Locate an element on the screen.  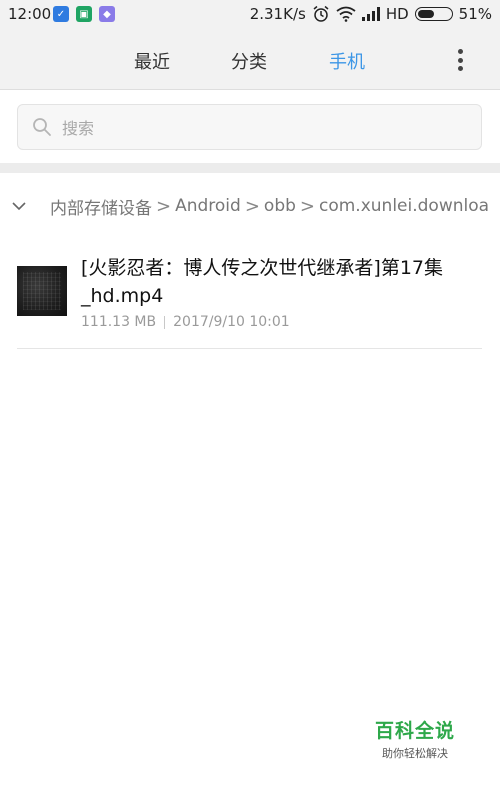
file-date: 2017/9/10 10:01 is located at coordinates (231, 322).